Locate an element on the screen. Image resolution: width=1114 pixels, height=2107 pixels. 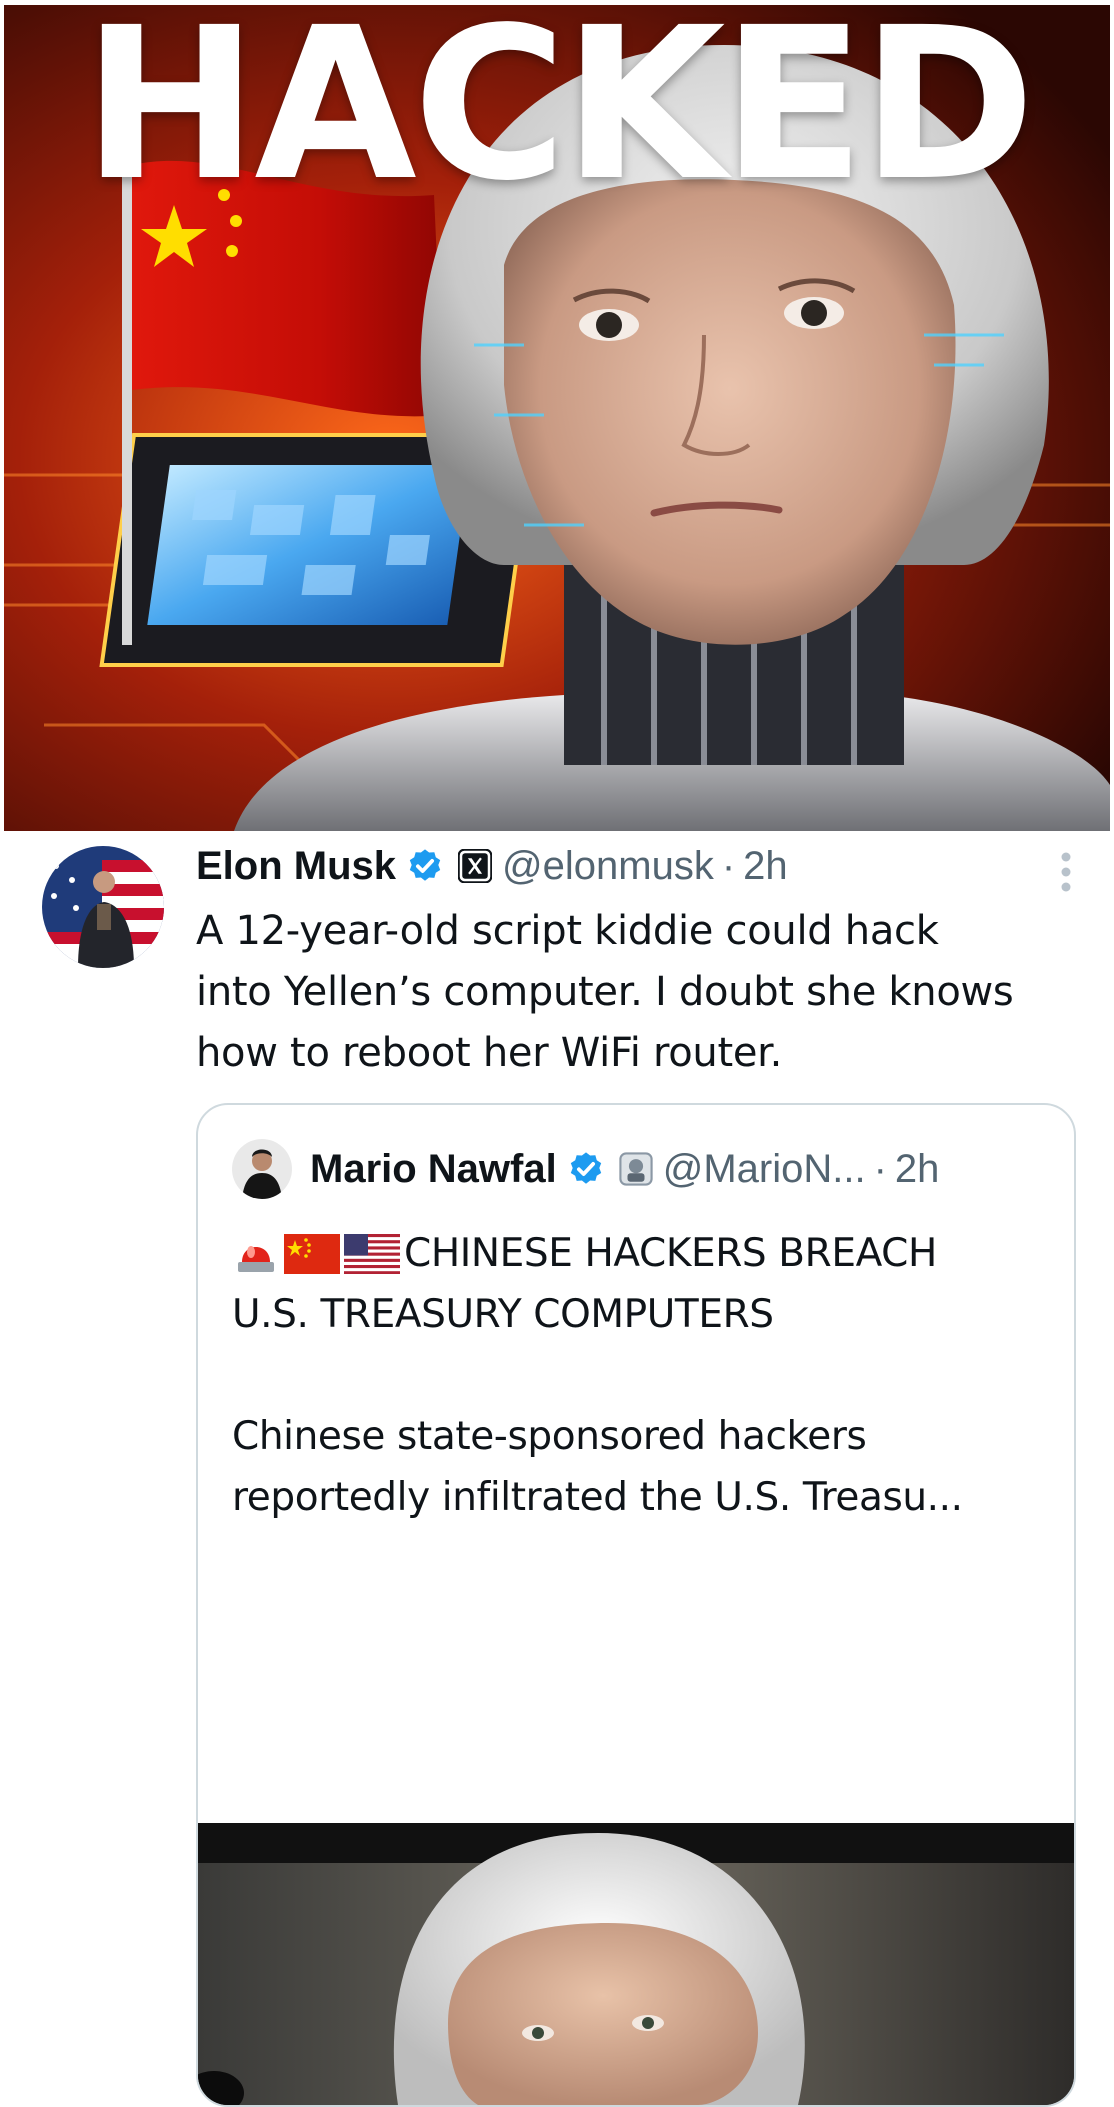
china-flag-icon is located at coordinates (312, 1253).